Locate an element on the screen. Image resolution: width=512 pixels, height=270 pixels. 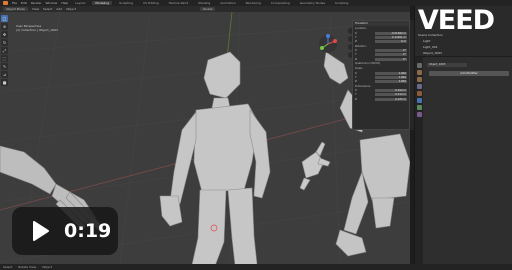
rotation-z-field: 0° is located at coordinates (391, 59).